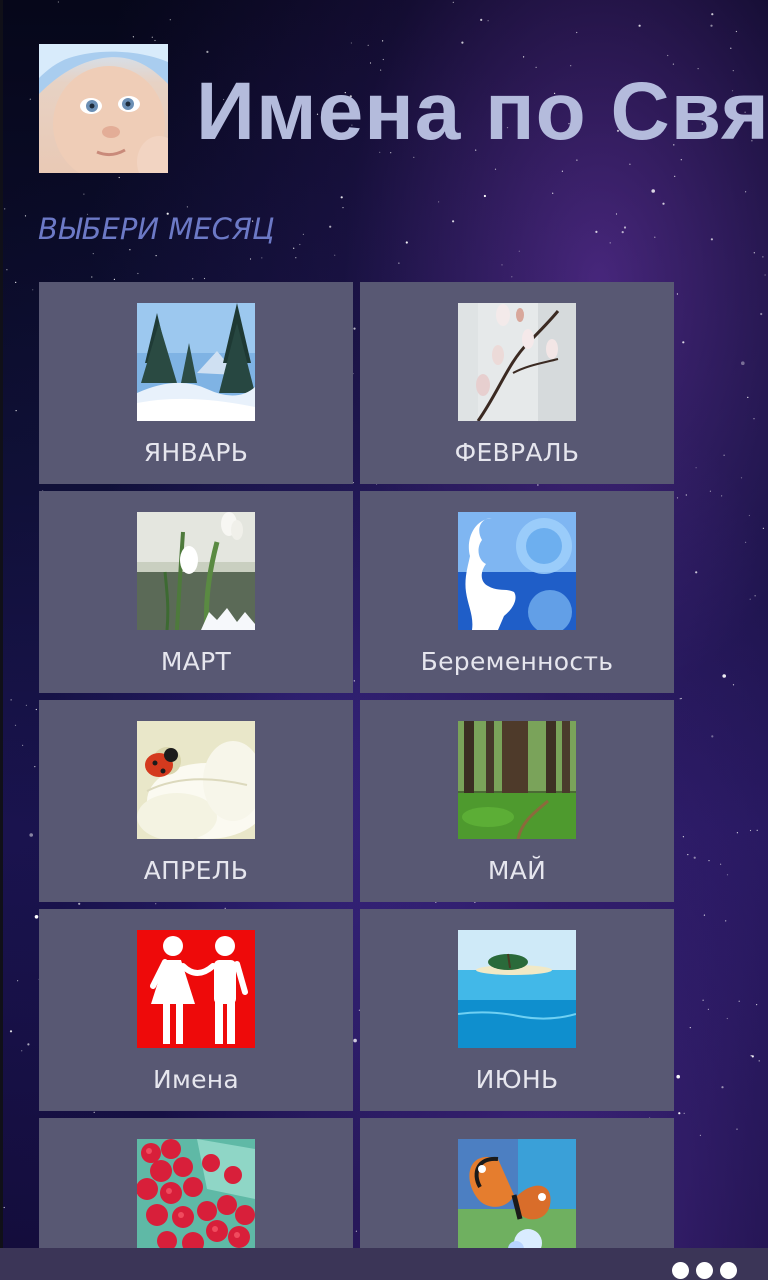 This screenshot has height=1280, width=768. Describe the element at coordinates (196, 780) in the screenshot. I see `ladybug-flower-icon` at that location.